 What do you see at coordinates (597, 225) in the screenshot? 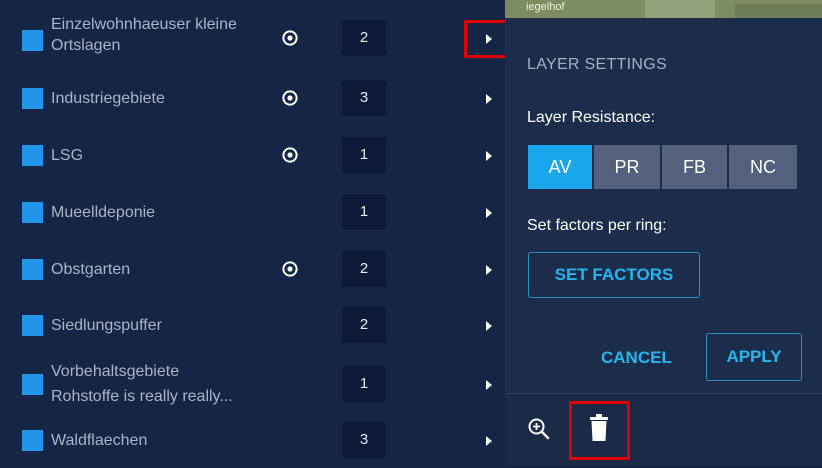
I see `factors-label: Set factors per ring:` at bounding box center [597, 225].